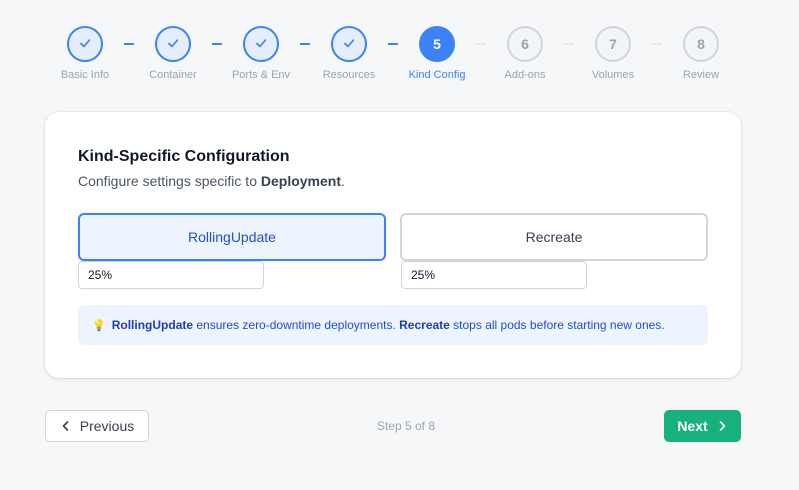 Image resolution: width=799 pixels, height=490 pixels. Describe the element at coordinates (613, 44) in the screenshot. I see `step-circle: 7` at that location.